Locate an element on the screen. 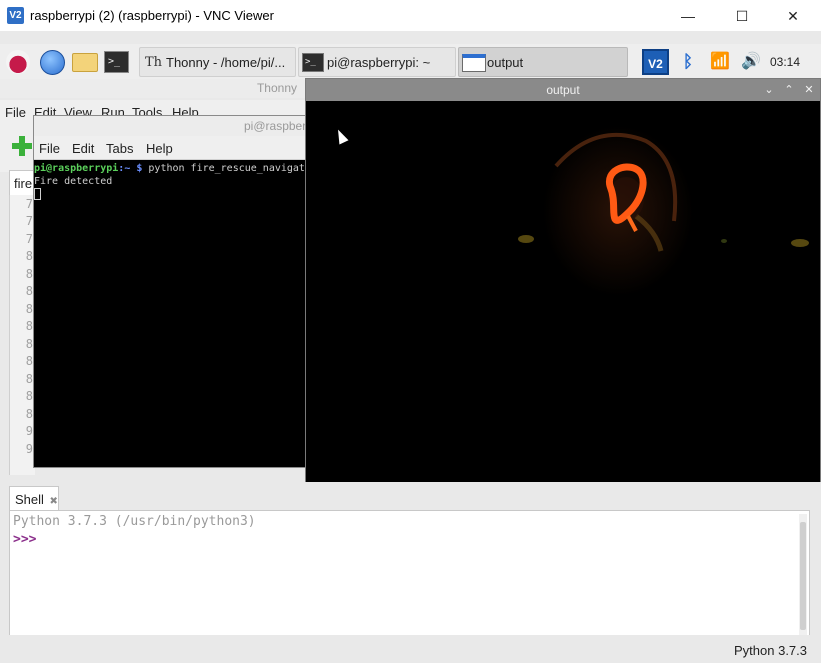 The width and height of the screenshot is (821, 663). taskbar-item-label: output is located at coordinates (505, 62).